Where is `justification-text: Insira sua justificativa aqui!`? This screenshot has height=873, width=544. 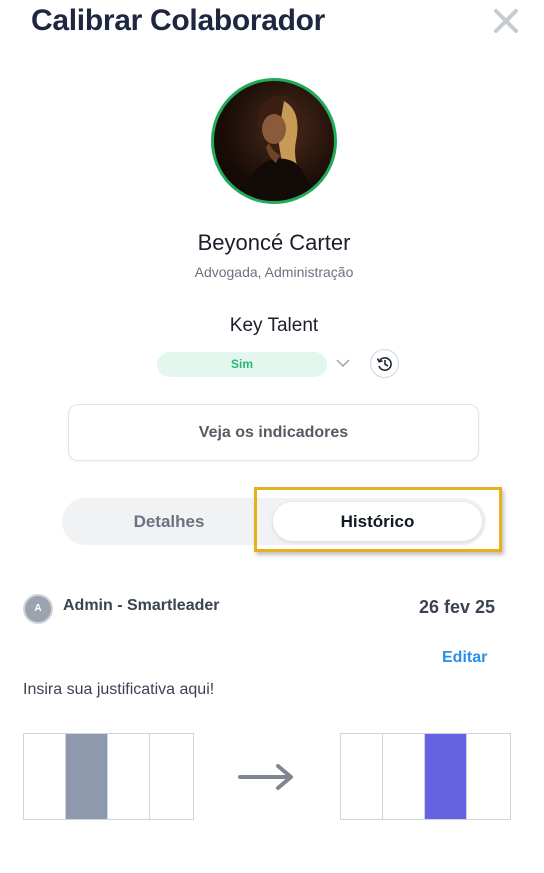
justification-text: Insira sua justificativa aqui! is located at coordinates (119, 689).